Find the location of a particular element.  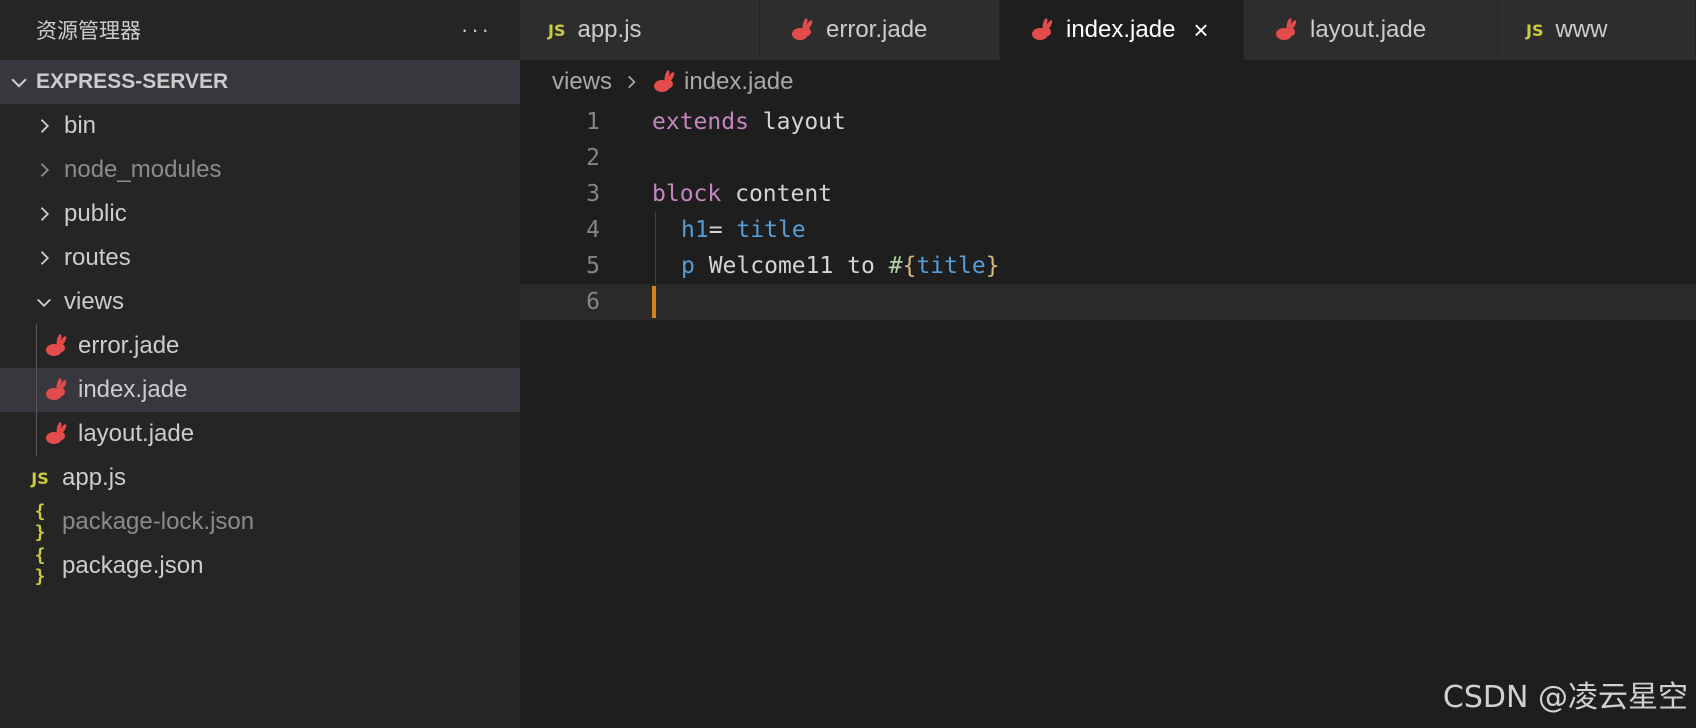

code-text: extends layout is located at coordinates (749, 122).